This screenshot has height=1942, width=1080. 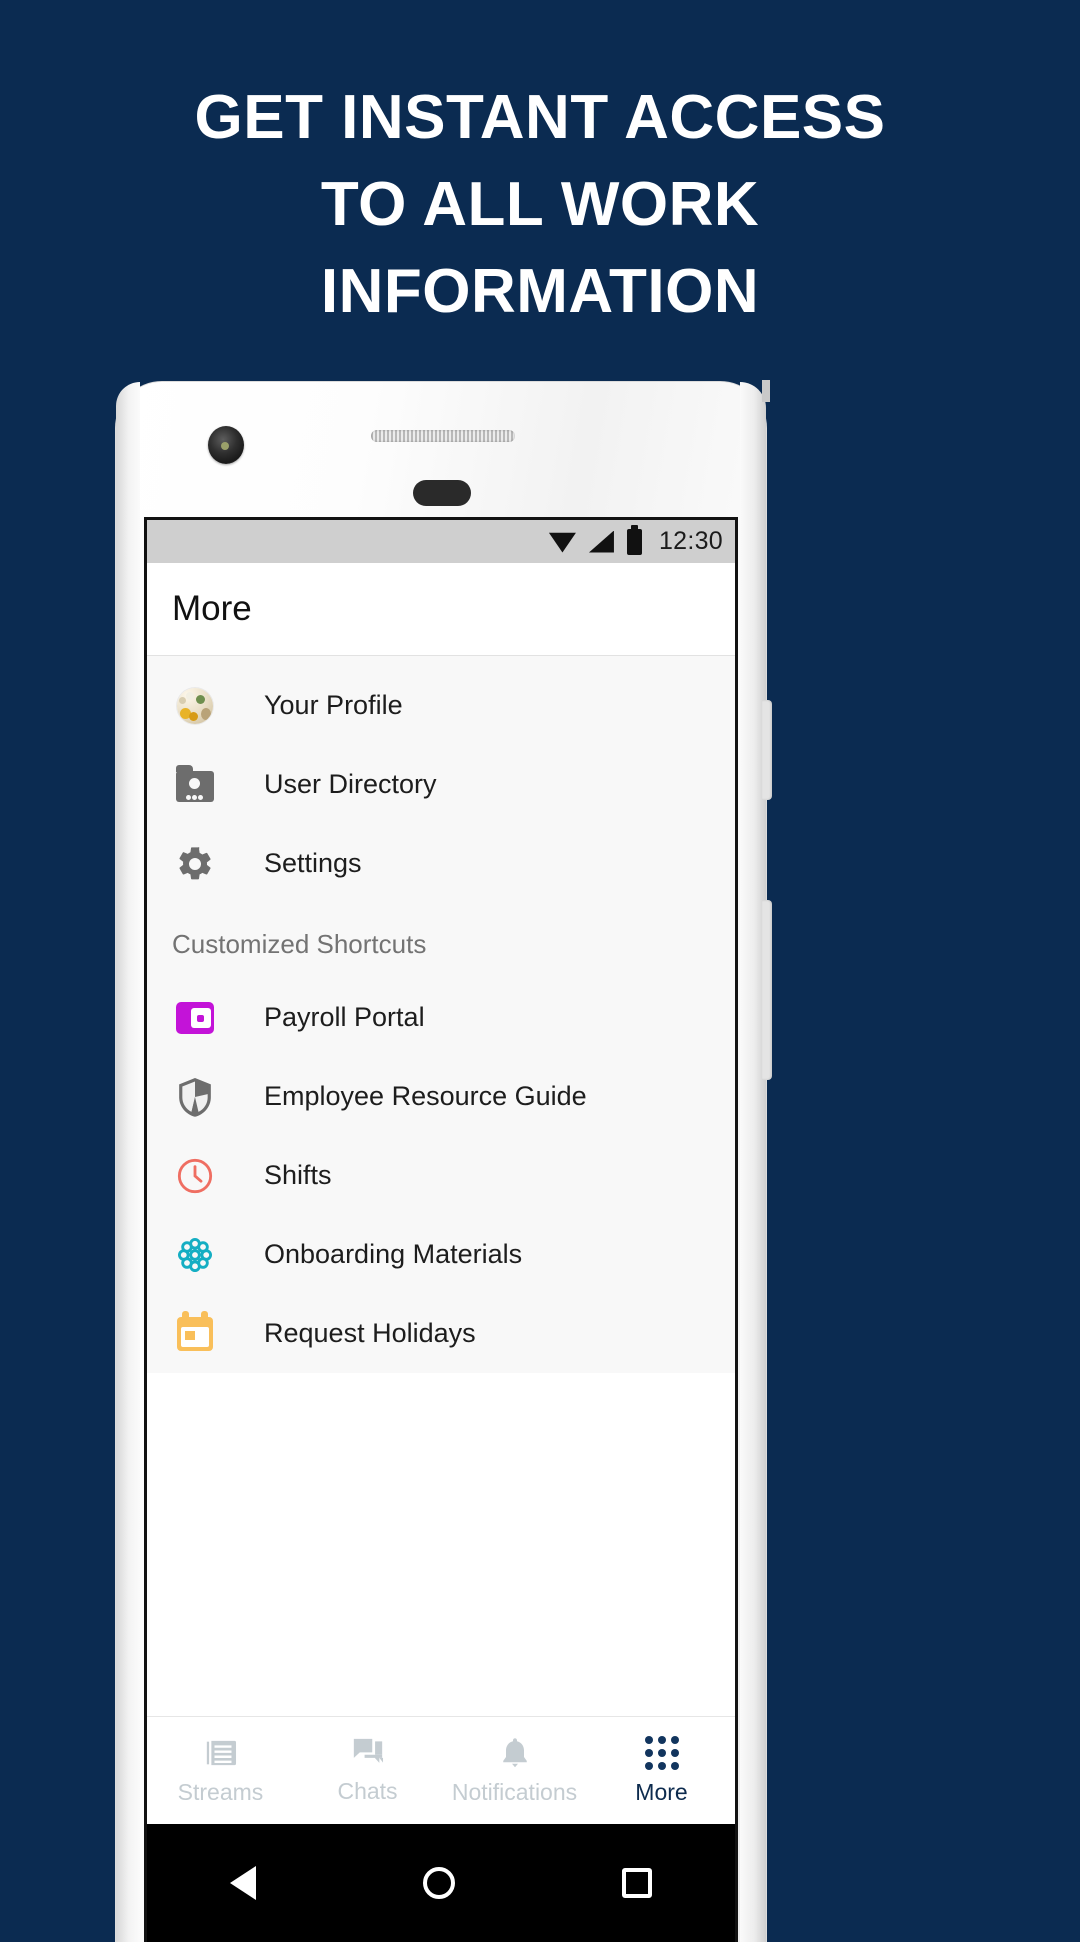 What do you see at coordinates (425, 1096) in the screenshot?
I see `menu-item-label: Employee Resource Guide` at bounding box center [425, 1096].